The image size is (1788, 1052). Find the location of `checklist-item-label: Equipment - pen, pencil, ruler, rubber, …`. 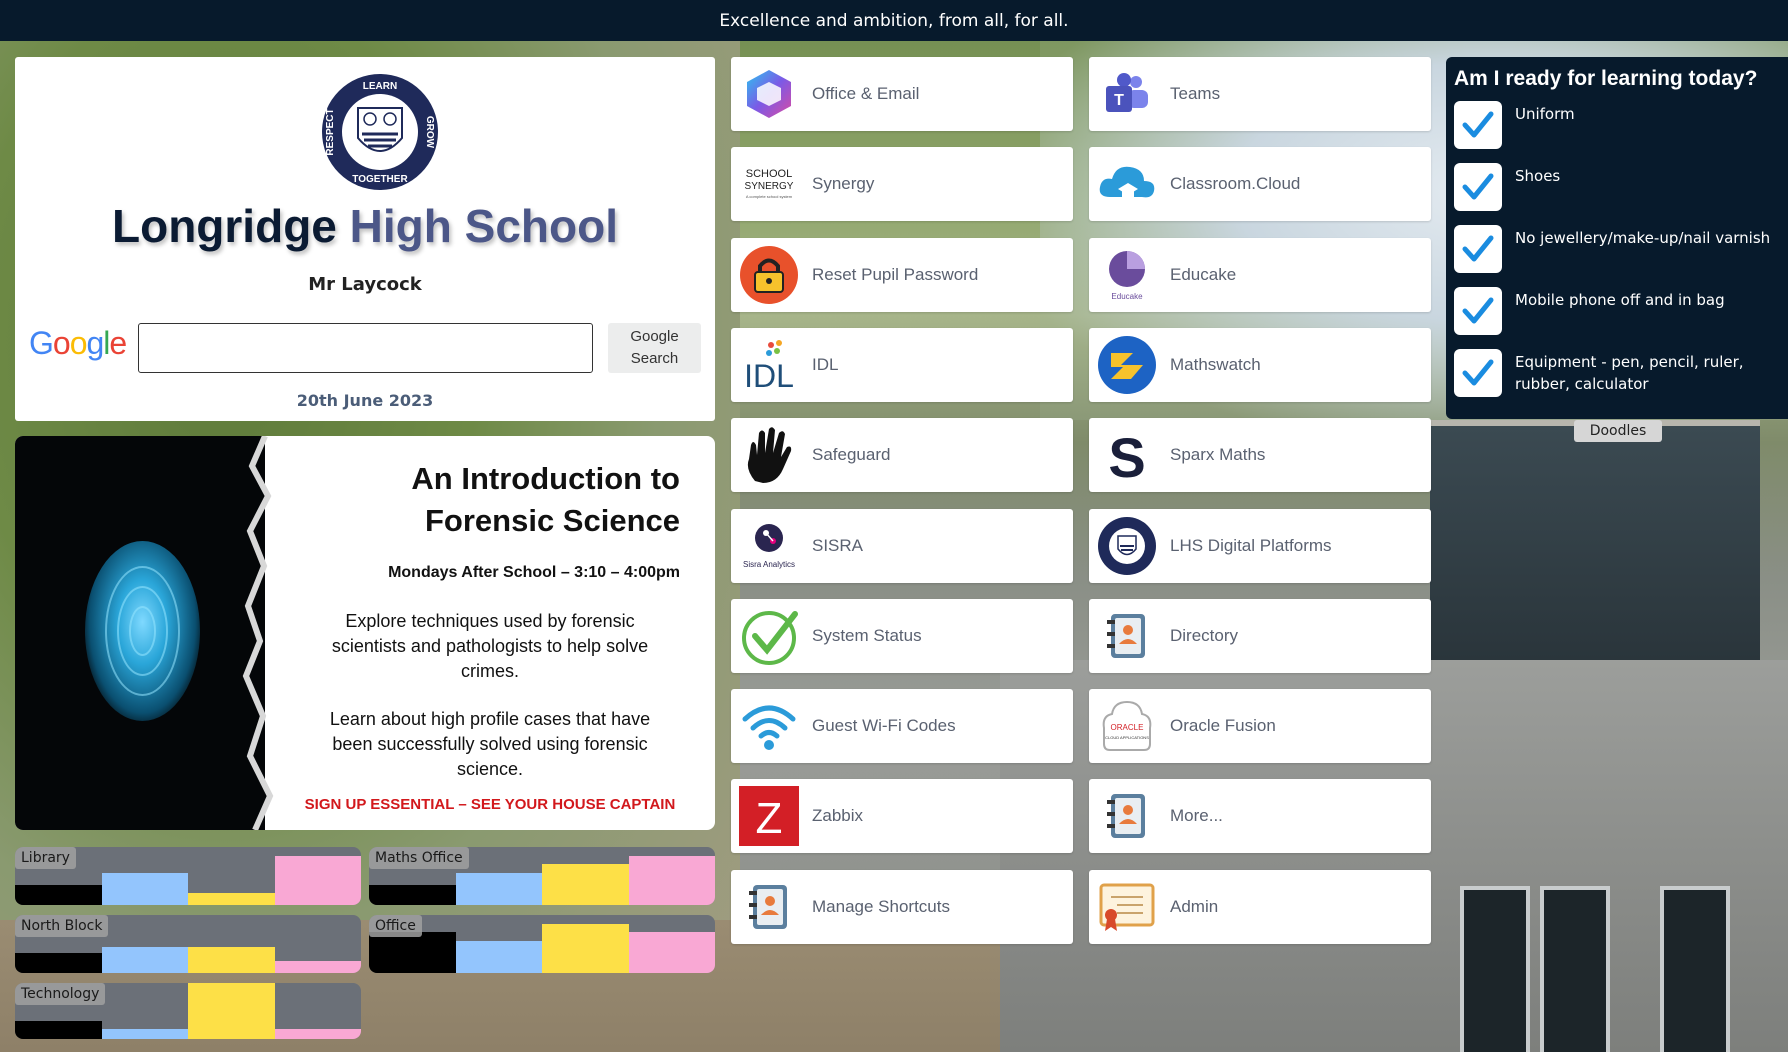

checklist-item-label: Equipment - pen, pencil, ruler, rubber, … is located at coordinates (1629, 373).